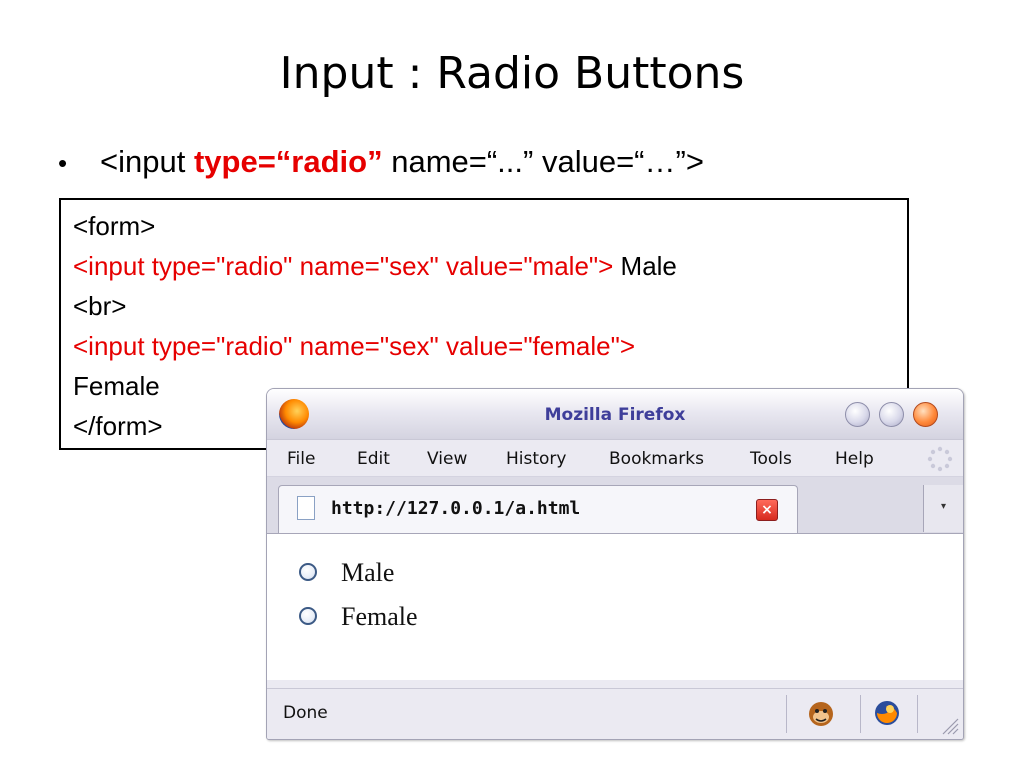  Describe the element at coordinates (306, 508) in the screenshot. I see `page-icon` at that location.